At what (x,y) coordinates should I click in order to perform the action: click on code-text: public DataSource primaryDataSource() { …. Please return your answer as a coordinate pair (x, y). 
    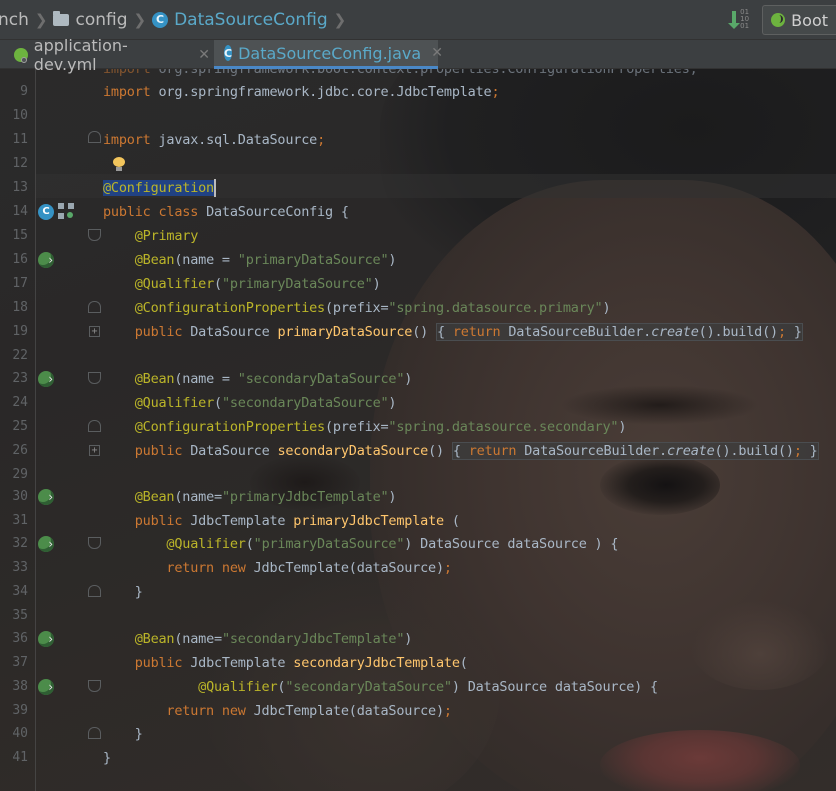
    Looking at the image, I should click on (453, 332).